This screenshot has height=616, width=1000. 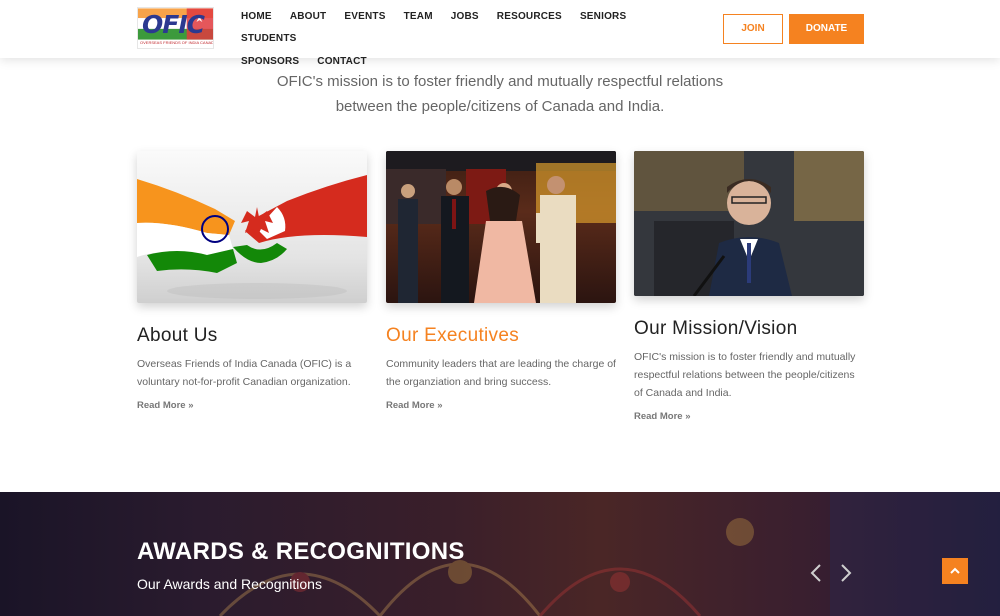 I want to click on executives-group-photo-graphic, so click(x=501, y=227).